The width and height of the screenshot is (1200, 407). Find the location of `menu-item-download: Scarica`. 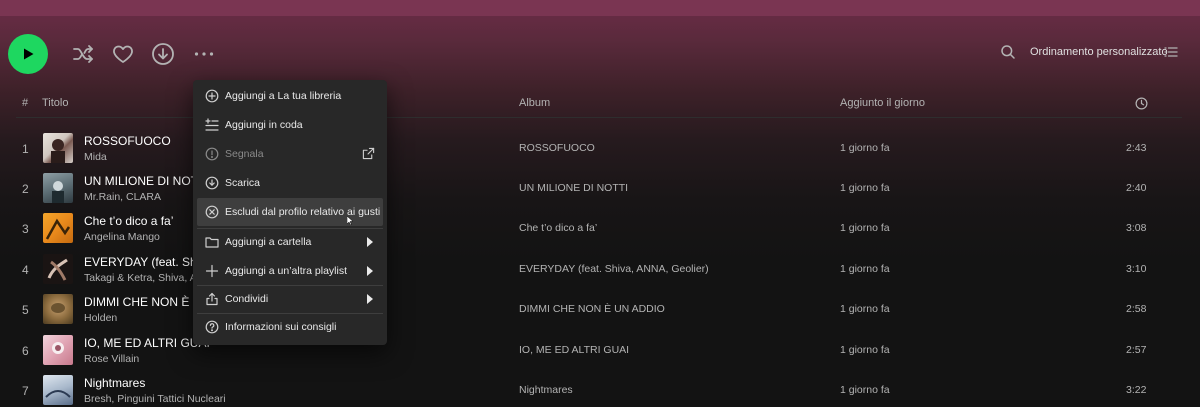

menu-item-download: Scarica is located at coordinates (290, 183).